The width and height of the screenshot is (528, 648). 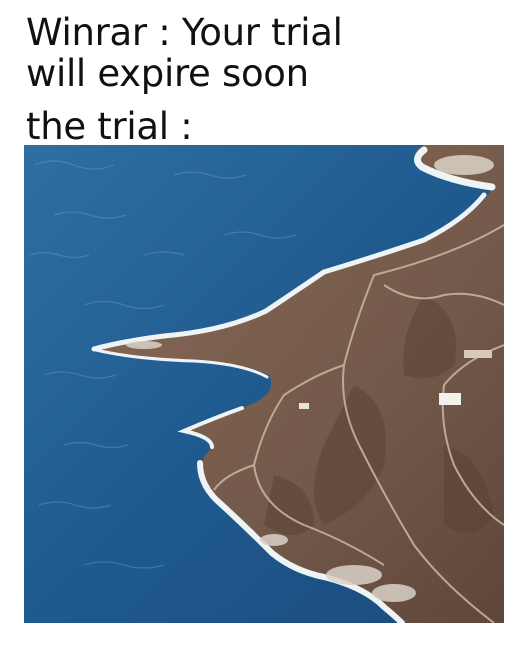 What do you see at coordinates (109, 126) in the screenshot?
I see `meme-caption-line-3: the trial :` at bounding box center [109, 126].